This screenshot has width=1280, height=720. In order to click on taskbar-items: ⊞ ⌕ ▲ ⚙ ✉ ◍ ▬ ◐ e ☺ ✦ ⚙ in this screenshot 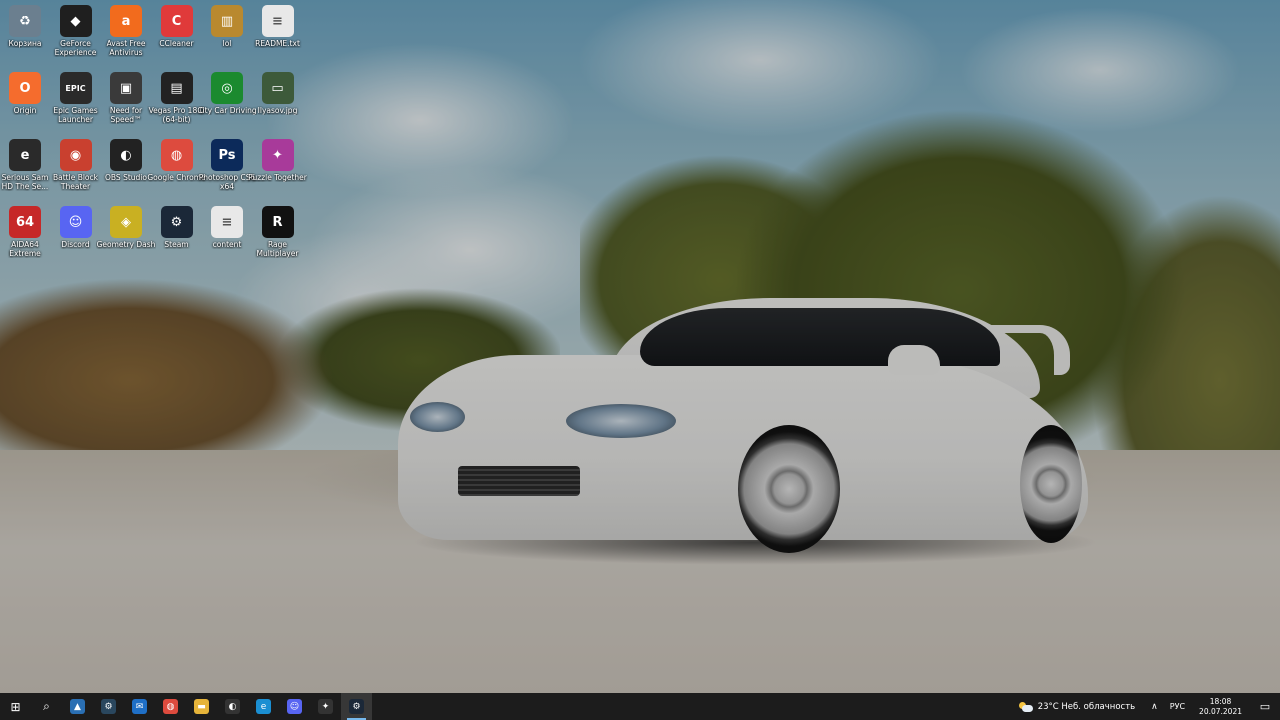, I will do `click(186, 706)`.